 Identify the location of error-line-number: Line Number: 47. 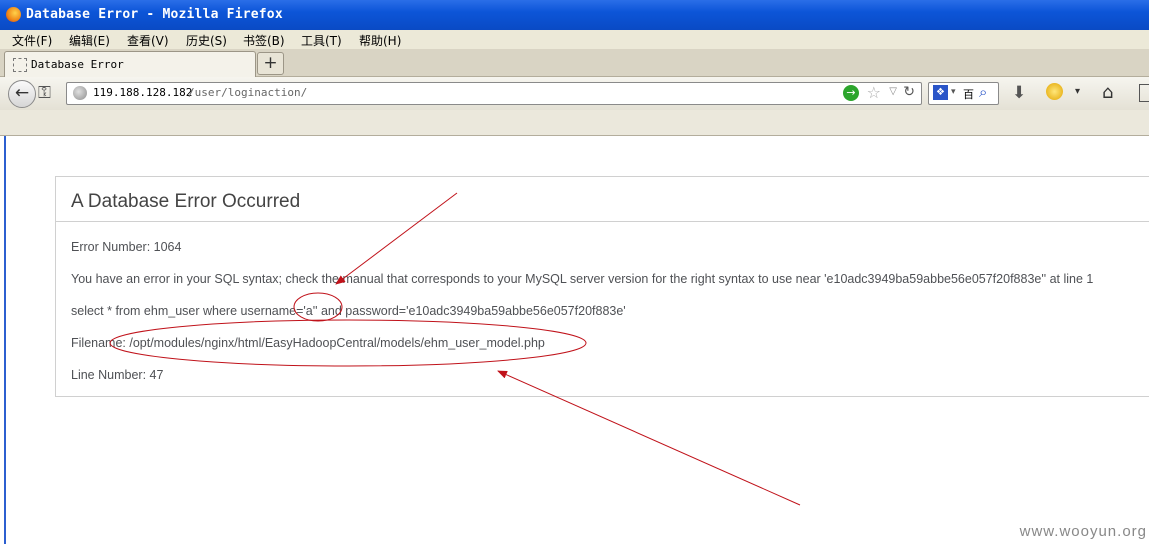
(117, 375).